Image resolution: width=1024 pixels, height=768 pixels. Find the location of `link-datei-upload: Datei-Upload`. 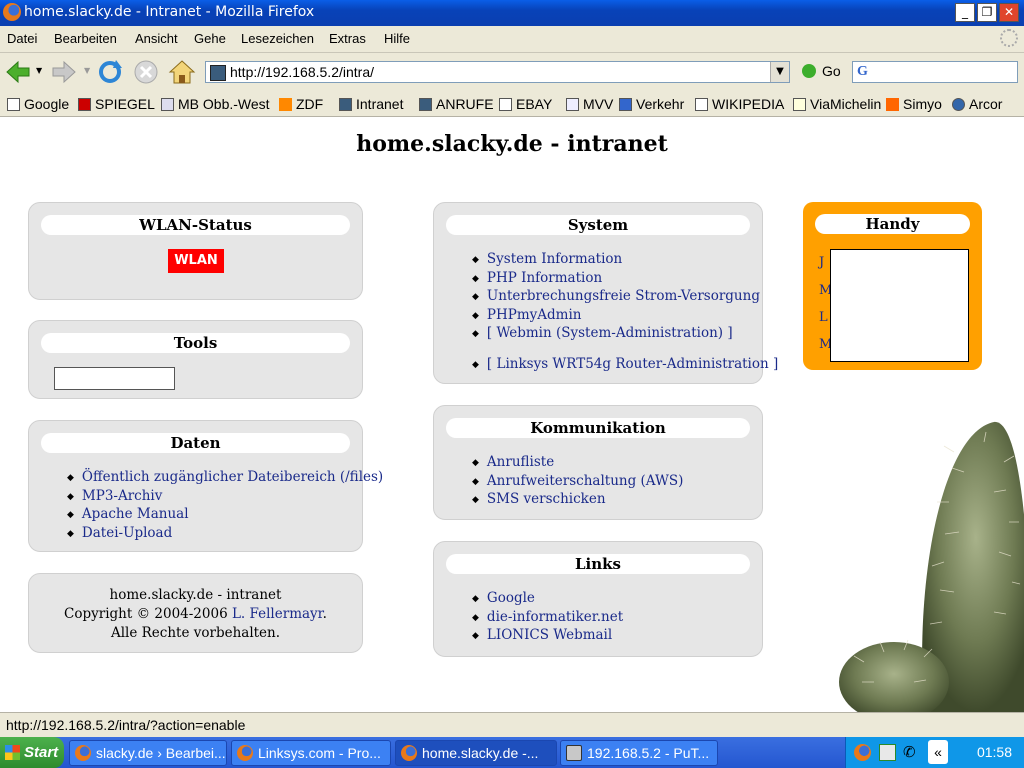

link-datei-upload: Datei-Upload is located at coordinates (225, 533).